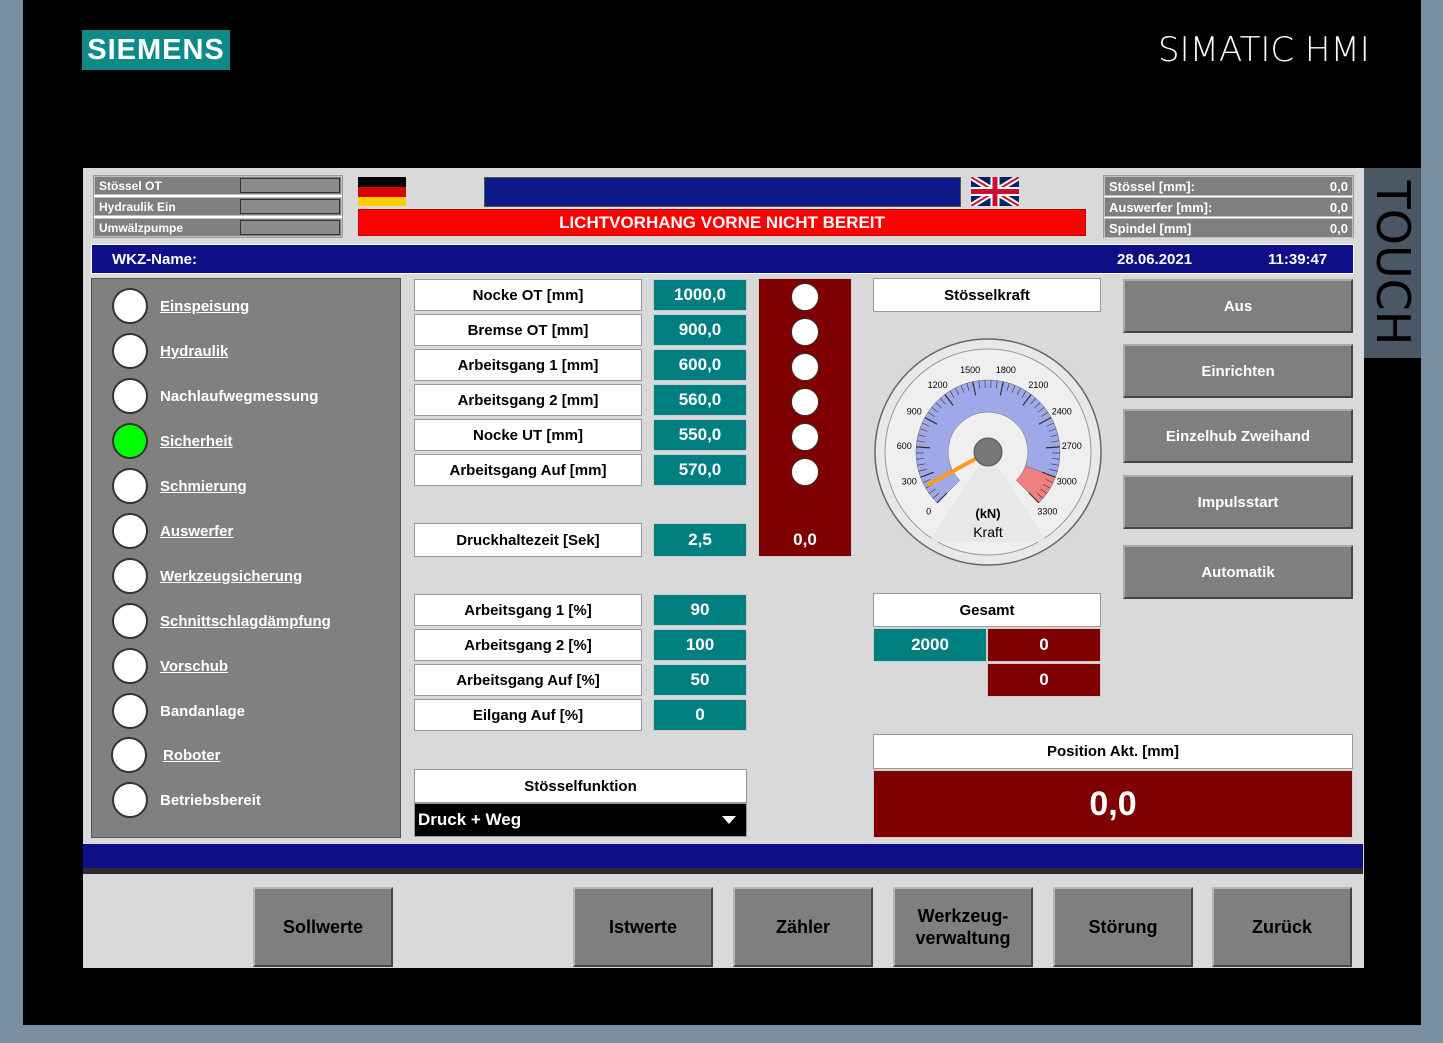  I want to click on speed-value-input: 100, so click(700, 645).